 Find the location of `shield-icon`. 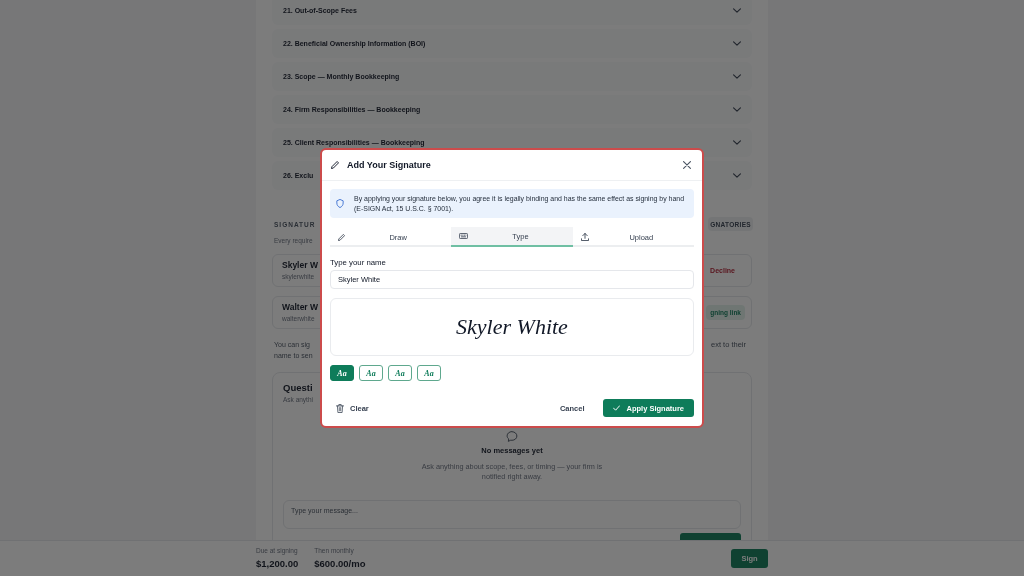

shield-icon is located at coordinates (340, 203).